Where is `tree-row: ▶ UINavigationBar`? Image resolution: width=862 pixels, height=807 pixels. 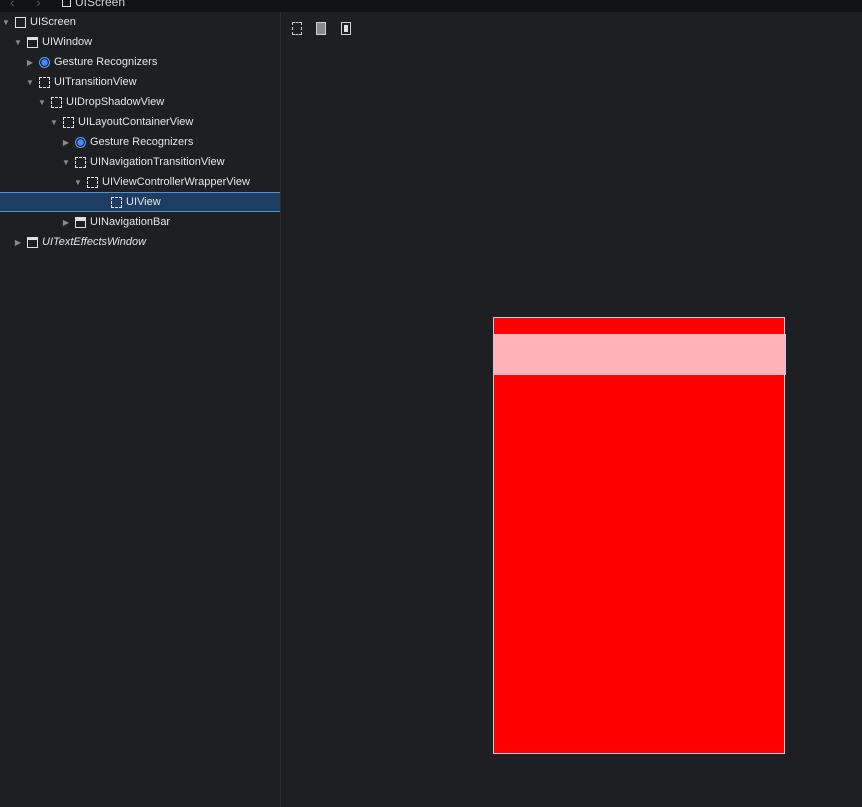
tree-row: ▶ UINavigationBar is located at coordinates (140, 222).